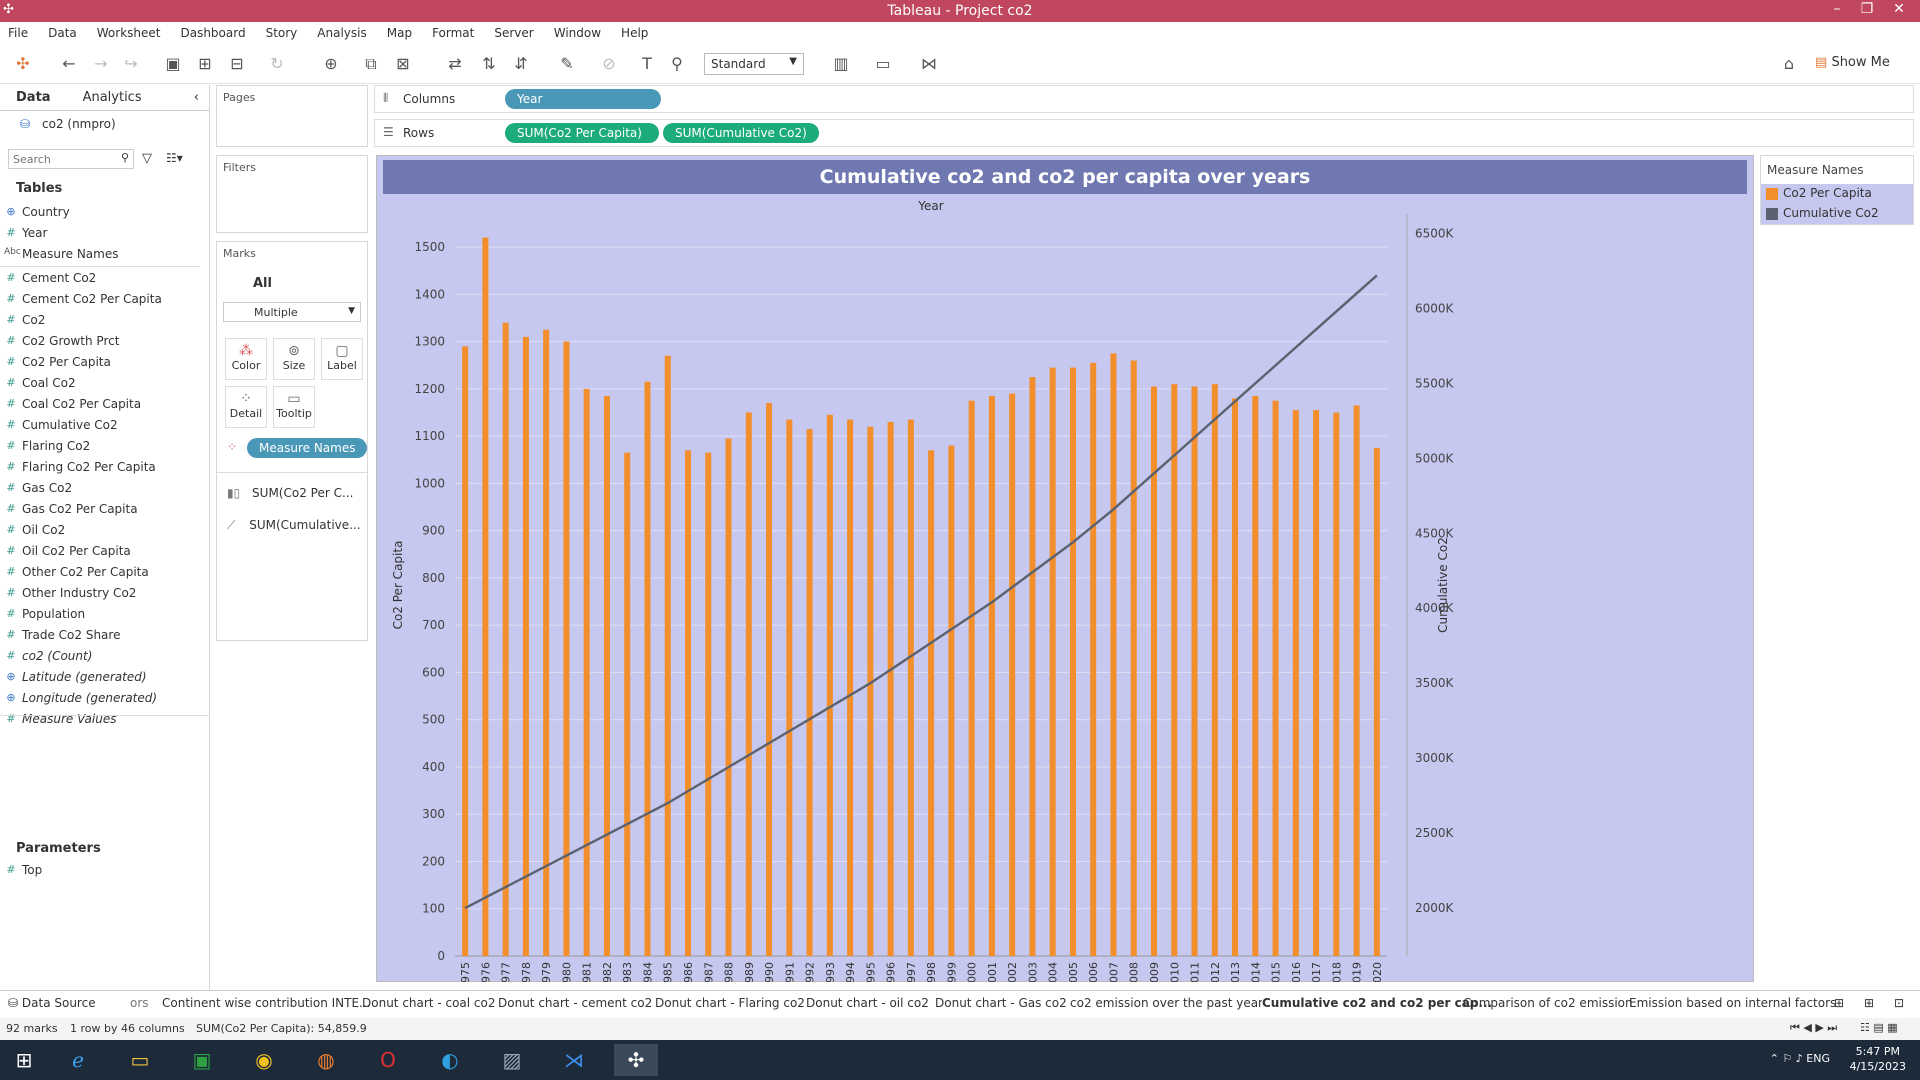 This screenshot has height=1080, width=1920. I want to click on field-co2-count-: # co2 (Count), so click(49, 656).